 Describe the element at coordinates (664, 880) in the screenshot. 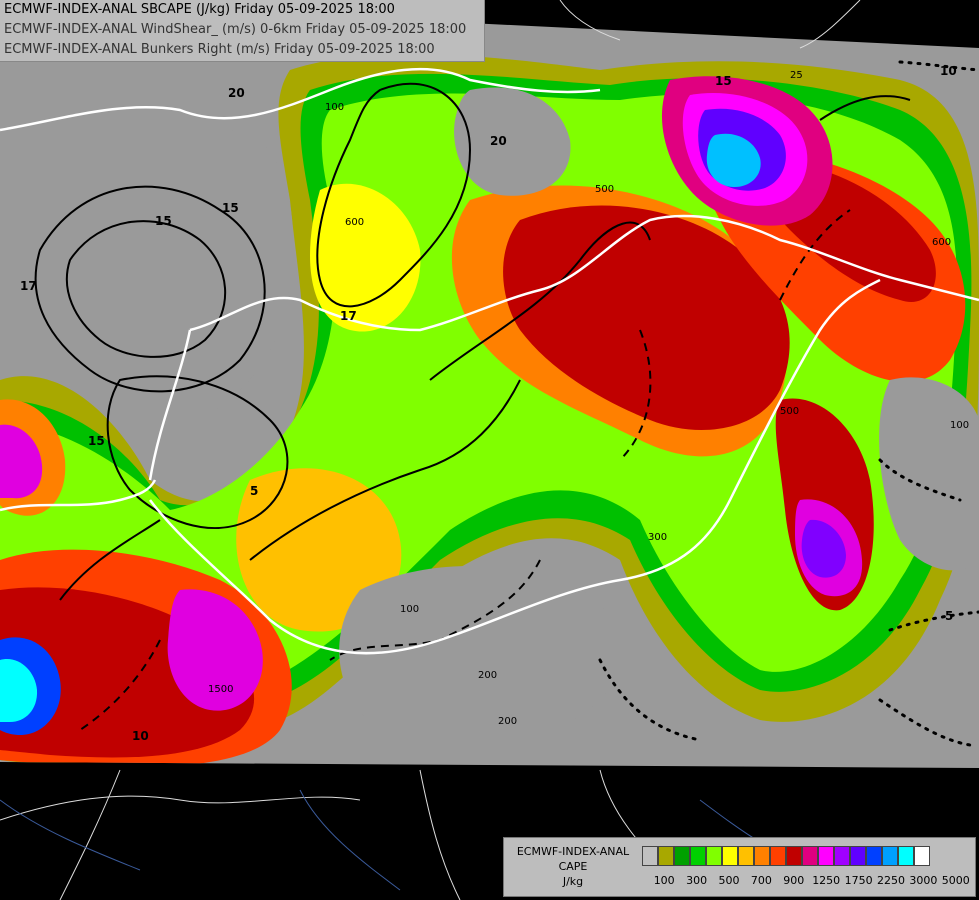

I see `legend-tick-label: 100` at that location.